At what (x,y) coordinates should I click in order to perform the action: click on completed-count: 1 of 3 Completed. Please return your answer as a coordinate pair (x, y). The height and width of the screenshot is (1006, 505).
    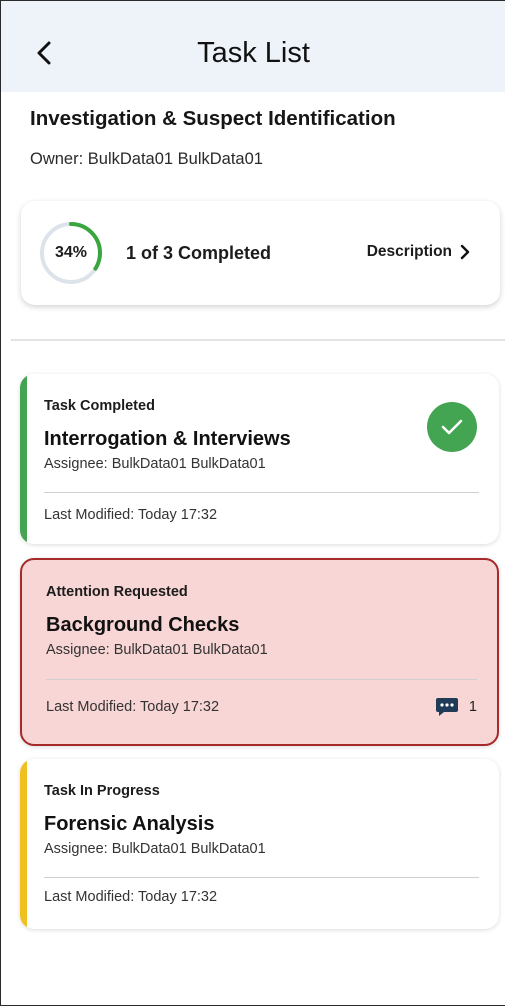
    Looking at the image, I should click on (199, 253).